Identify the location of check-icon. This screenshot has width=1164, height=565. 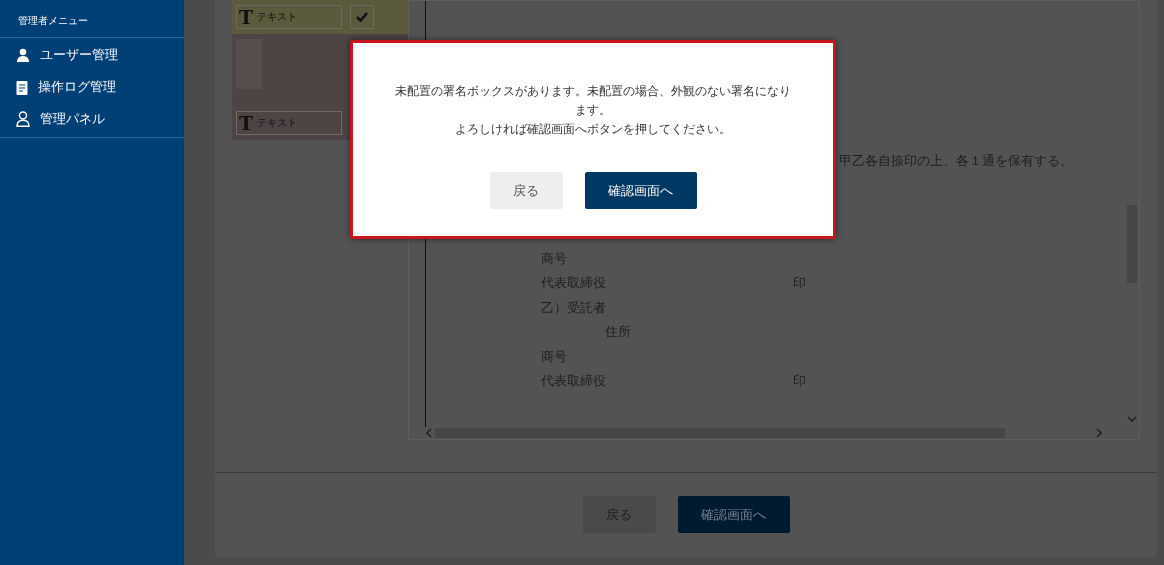
(362, 17).